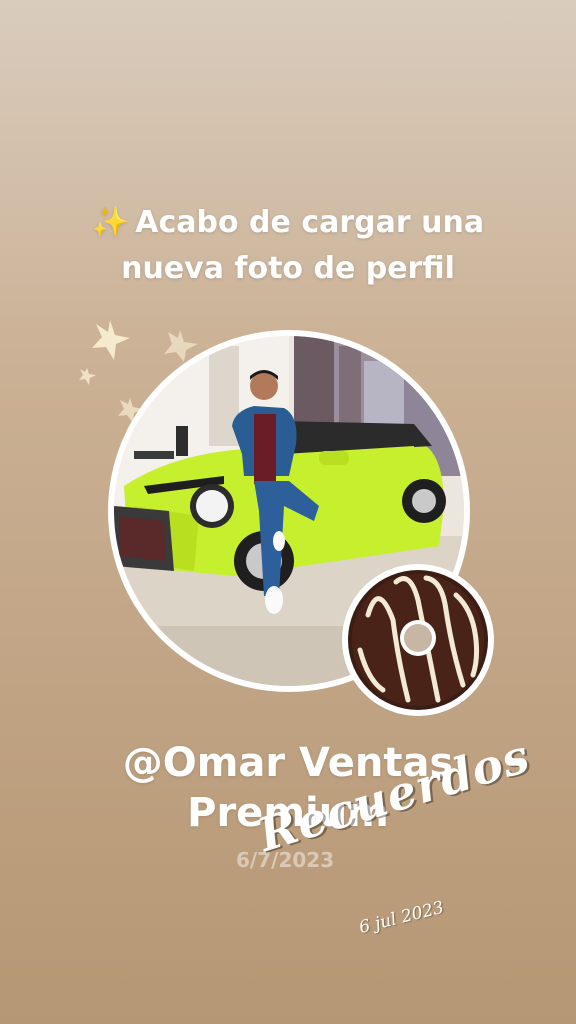 This screenshot has height=1024, width=576. What do you see at coordinates (310, 222) in the screenshot?
I see `headline-line-1: Acabo de cargar una` at bounding box center [310, 222].